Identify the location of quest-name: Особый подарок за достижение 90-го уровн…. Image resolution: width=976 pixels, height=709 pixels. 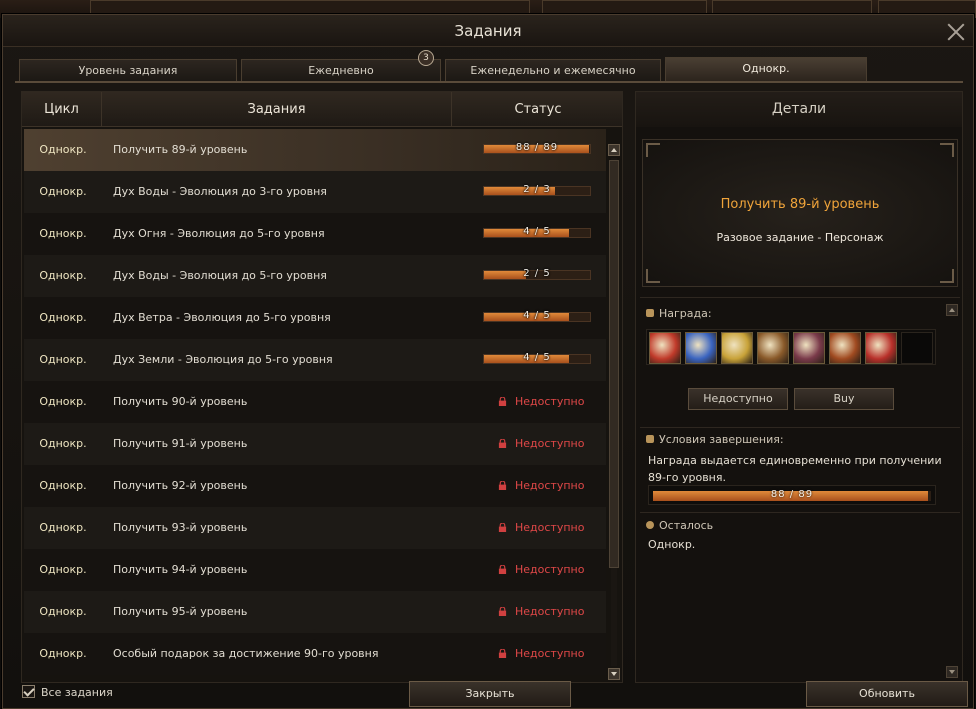
(246, 653).